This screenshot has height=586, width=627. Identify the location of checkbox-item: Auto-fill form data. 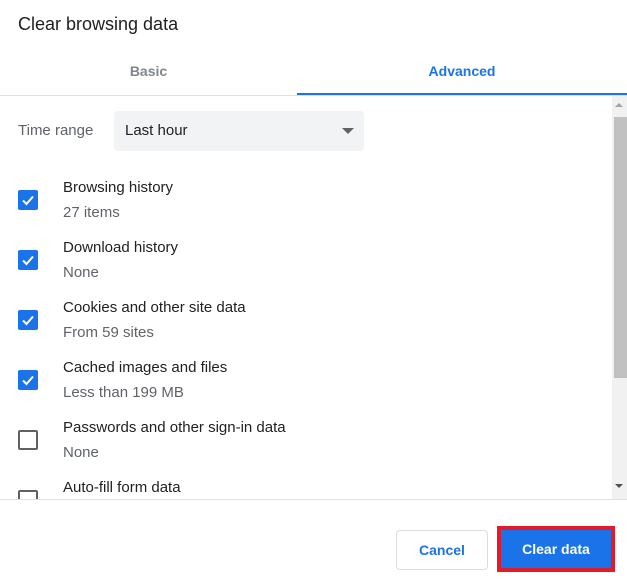
(306, 489).